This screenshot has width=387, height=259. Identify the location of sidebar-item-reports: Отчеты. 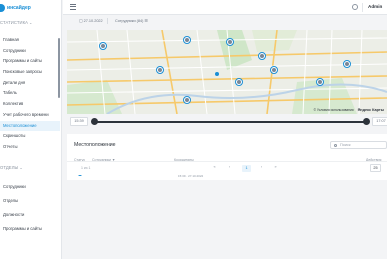
(30, 147).